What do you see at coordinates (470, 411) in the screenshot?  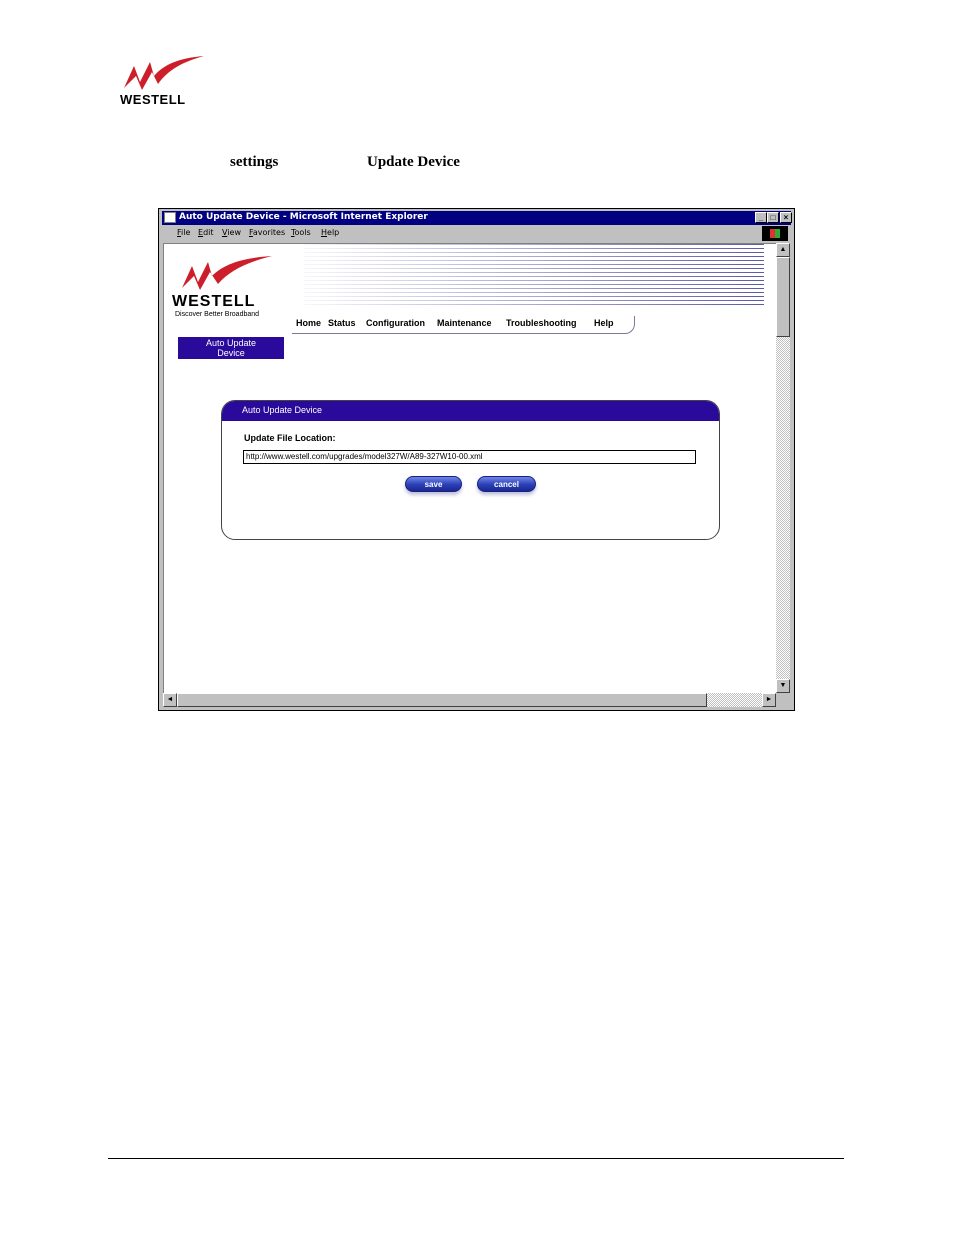 I see `panel-header: Auto Update Device` at bounding box center [470, 411].